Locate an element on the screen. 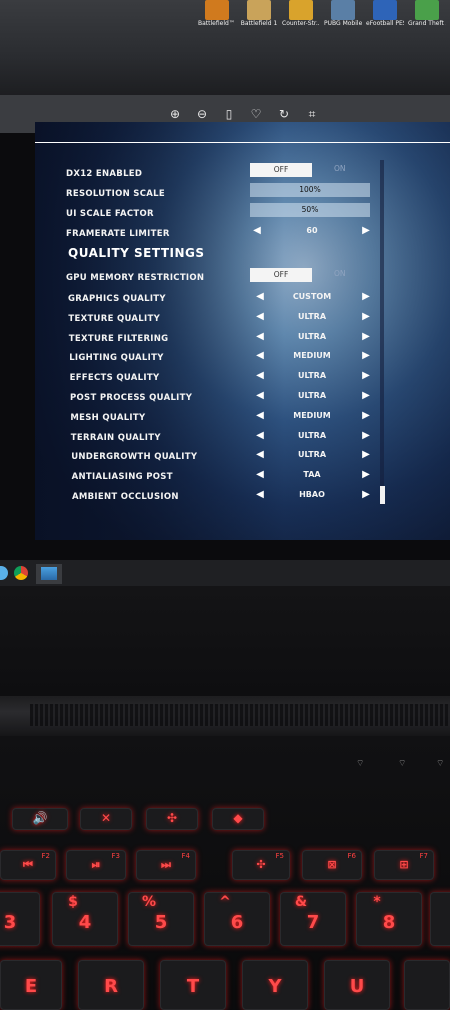 The width and height of the screenshot is (450, 1010). texture-filtering-left-arrow-icon: ◀ is located at coordinates (260, 337).